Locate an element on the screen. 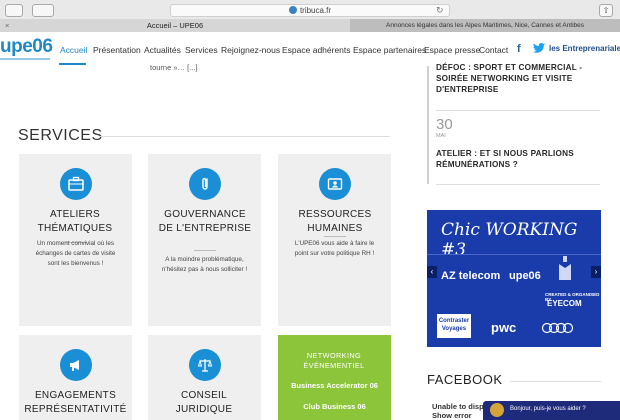 This screenshot has height=420, width=620. facebook-heading: FACEBOOK is located at coordinates (465, 379).